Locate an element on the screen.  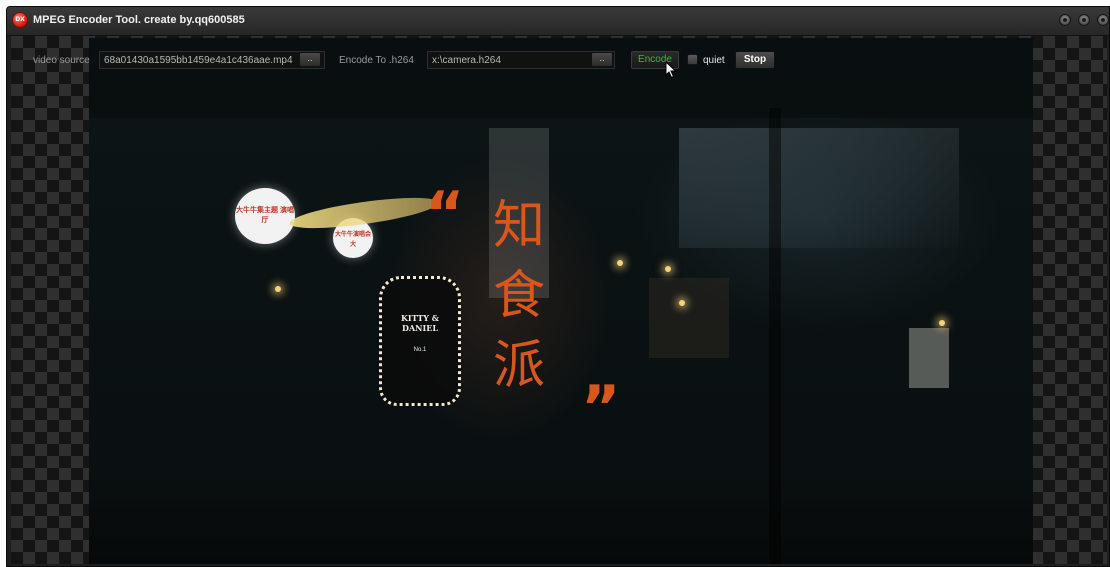
promo-bubble-large: 大牛牛集主题 演唱厅 is located at coordinates (265, 216).